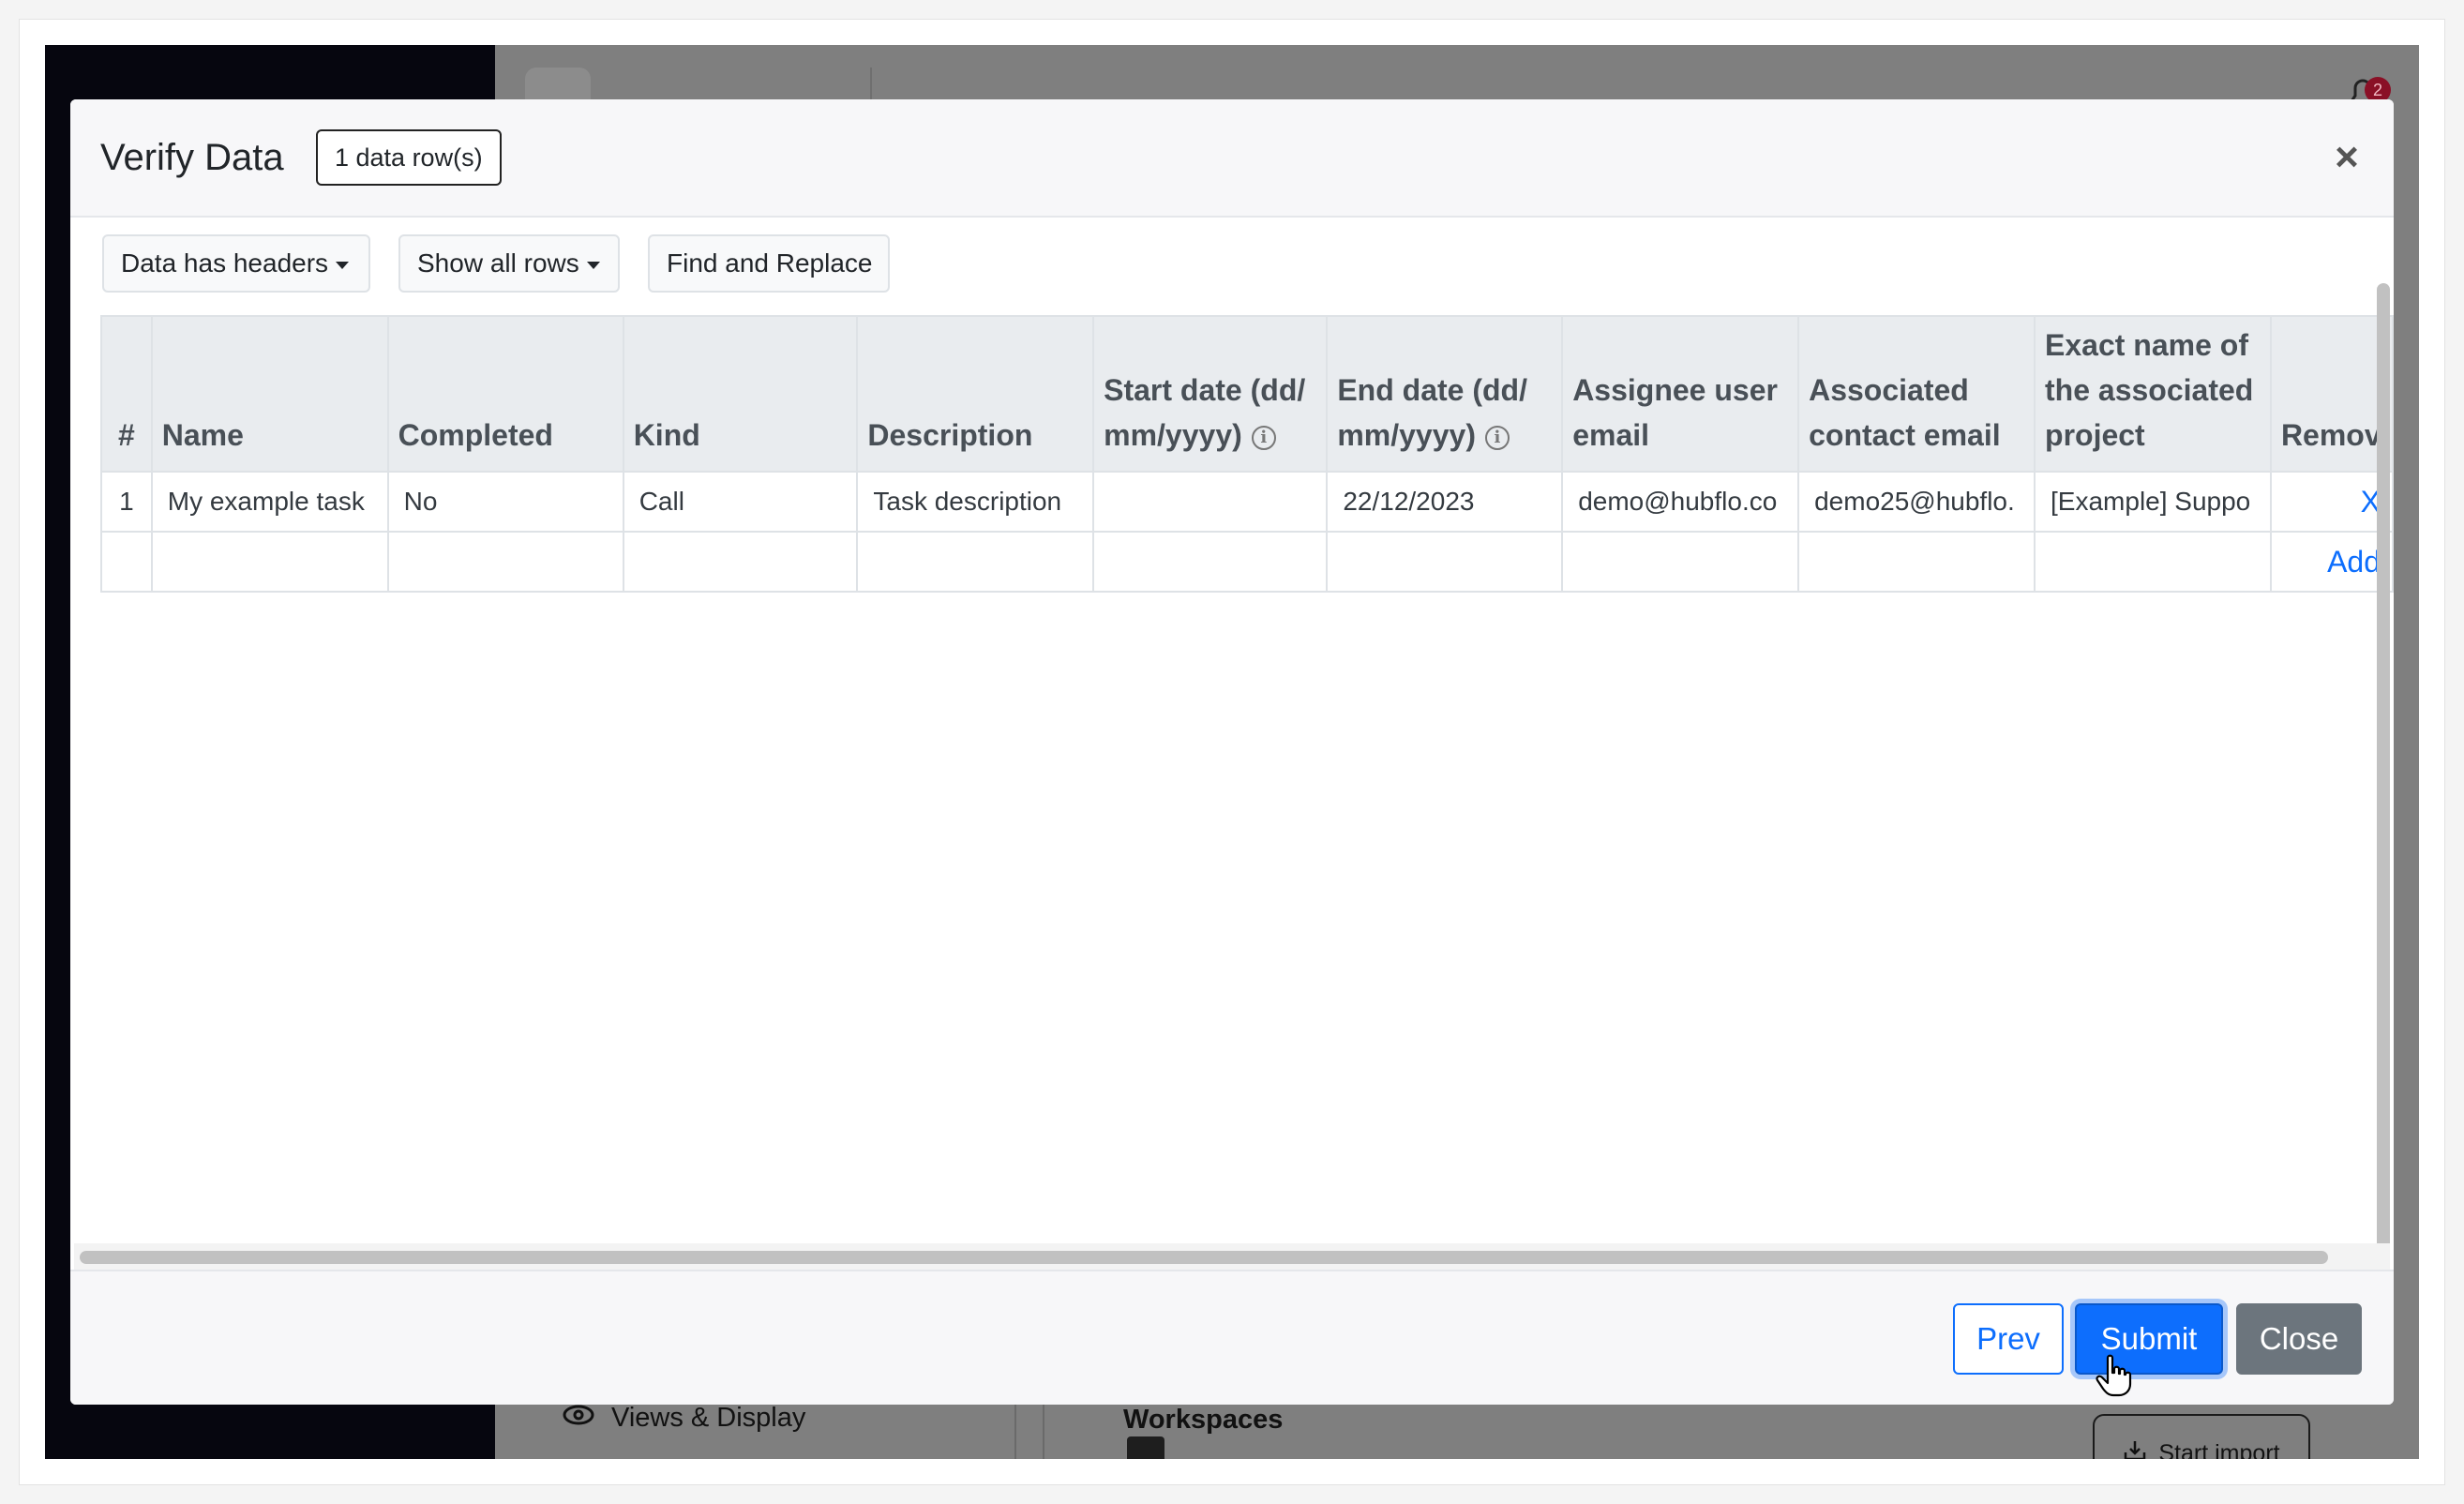  Describe the element at coordinates (740, 394) in the screenshot. I see `column-header-kind: Kind` at that location.